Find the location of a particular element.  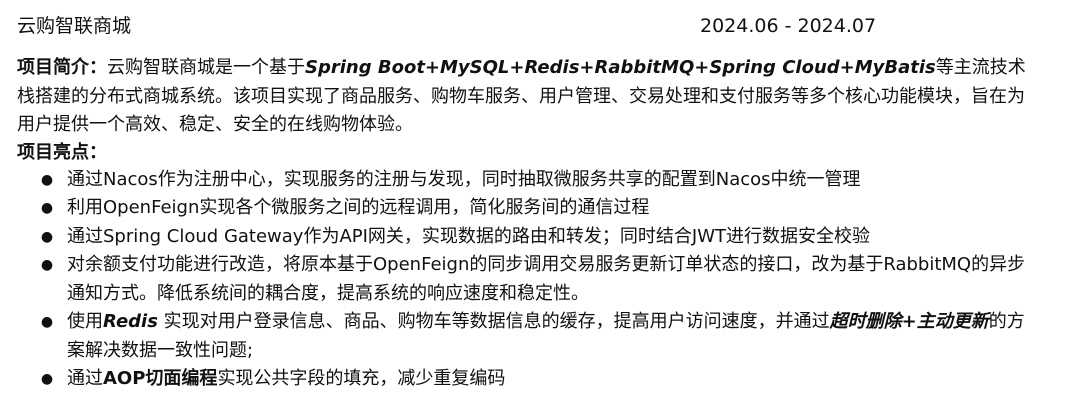

highlight-middle: 实现对用户登录信息、商品、购物车等数据信息的缓存，提高用户访问速度，并通过 is located at coordinates (493, 321).